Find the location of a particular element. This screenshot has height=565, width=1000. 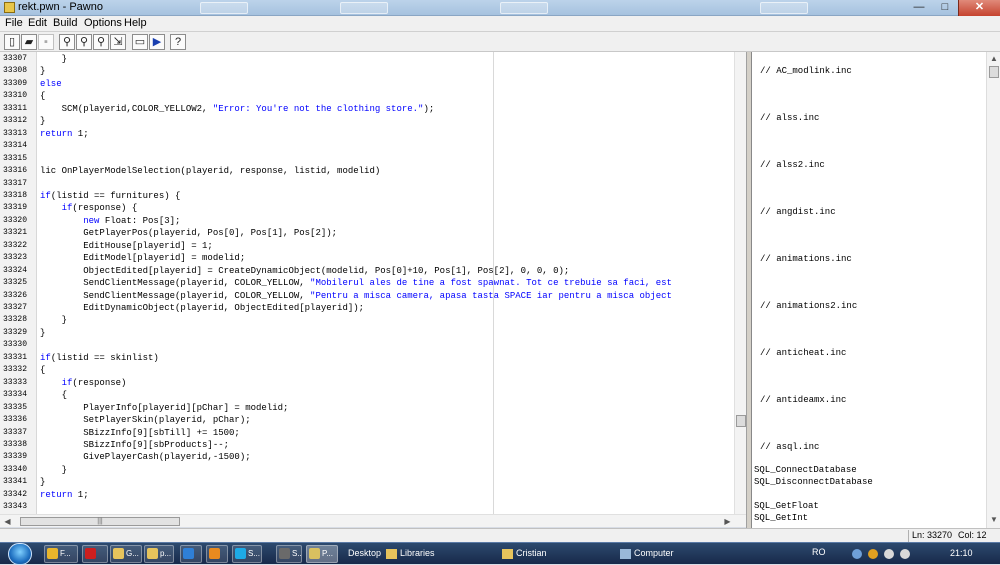

editor-horizontal-scroll-thumb: ||| is located at coordinates (100, 521).